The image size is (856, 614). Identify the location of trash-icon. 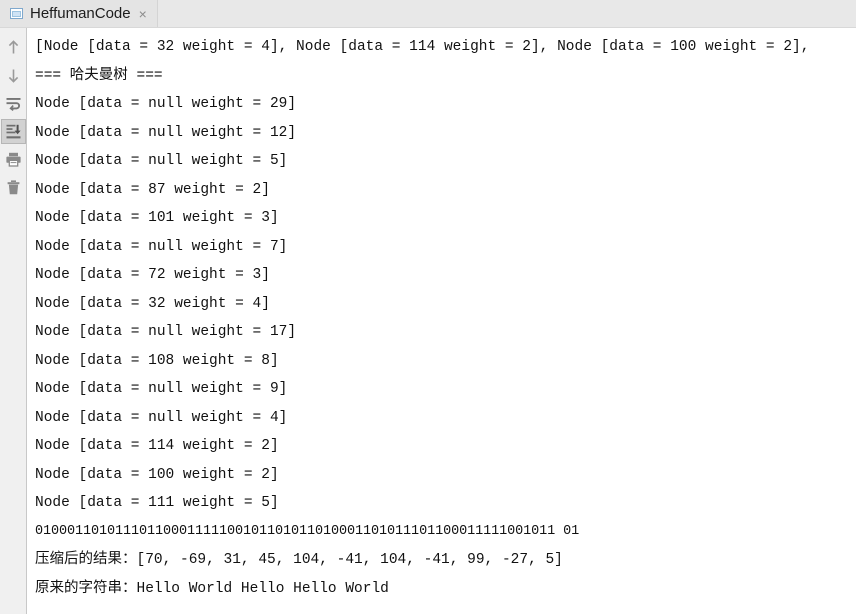
(13, 187).